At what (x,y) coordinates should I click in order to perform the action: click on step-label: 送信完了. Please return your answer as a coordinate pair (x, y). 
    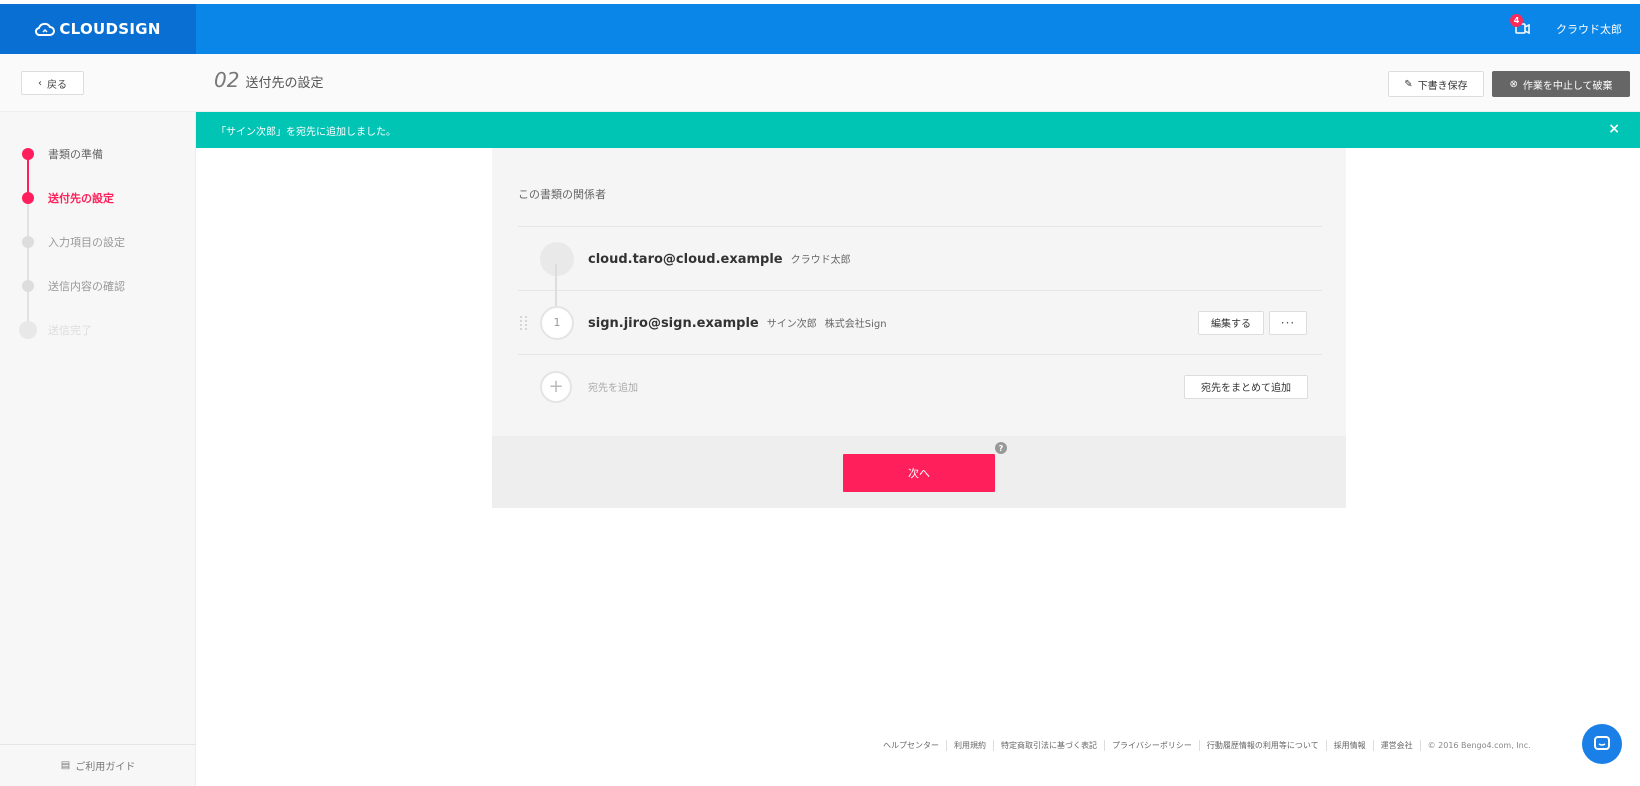
    Looking at the image, I should click on (70, 330).